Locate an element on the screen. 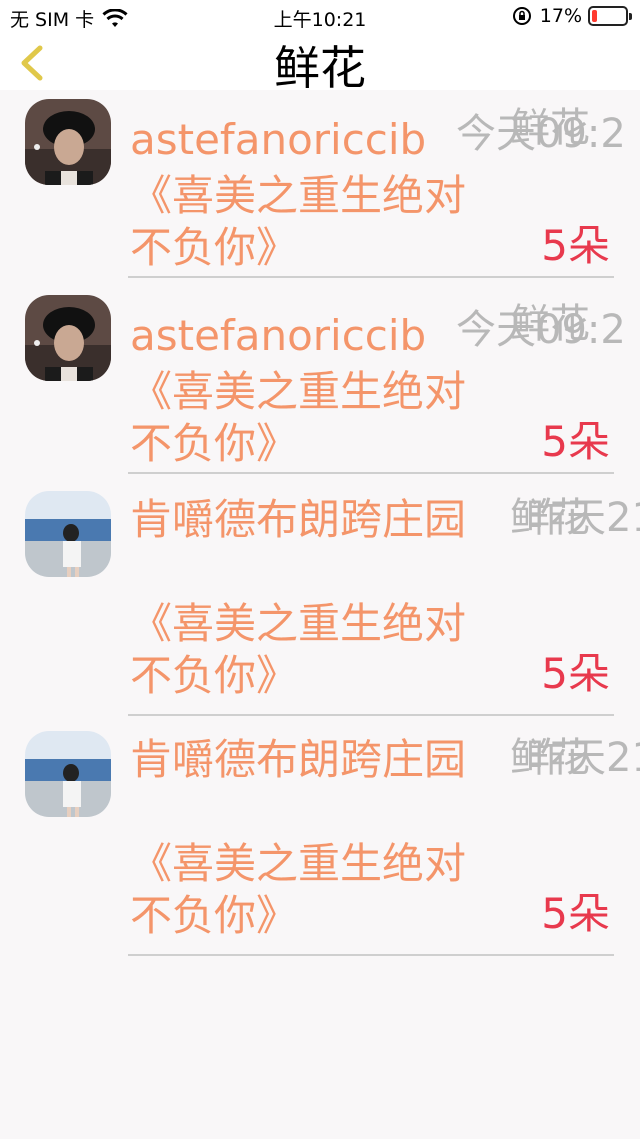  rotation-lock-icon is located at coordinates (521, 16).